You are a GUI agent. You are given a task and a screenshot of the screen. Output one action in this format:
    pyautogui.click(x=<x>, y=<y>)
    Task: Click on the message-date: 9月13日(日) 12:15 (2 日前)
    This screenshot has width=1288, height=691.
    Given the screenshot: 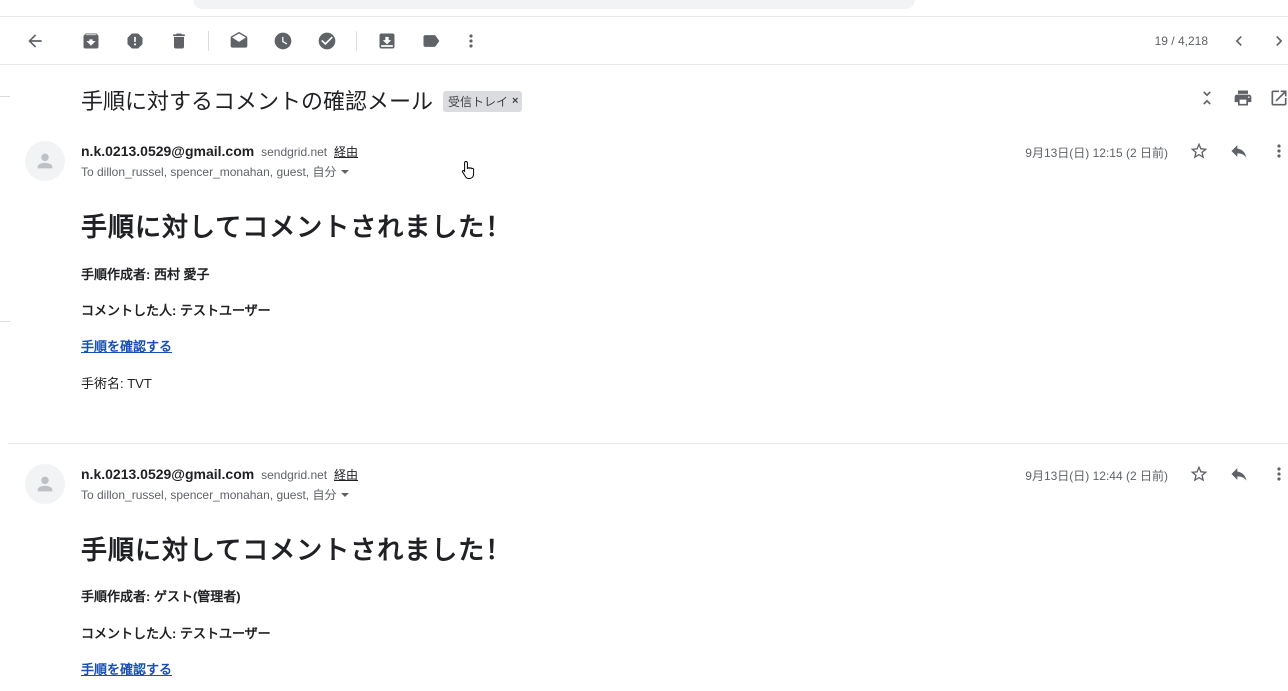 What is the action you would take?
    pyautogui.click(x=1096, y=153)
    